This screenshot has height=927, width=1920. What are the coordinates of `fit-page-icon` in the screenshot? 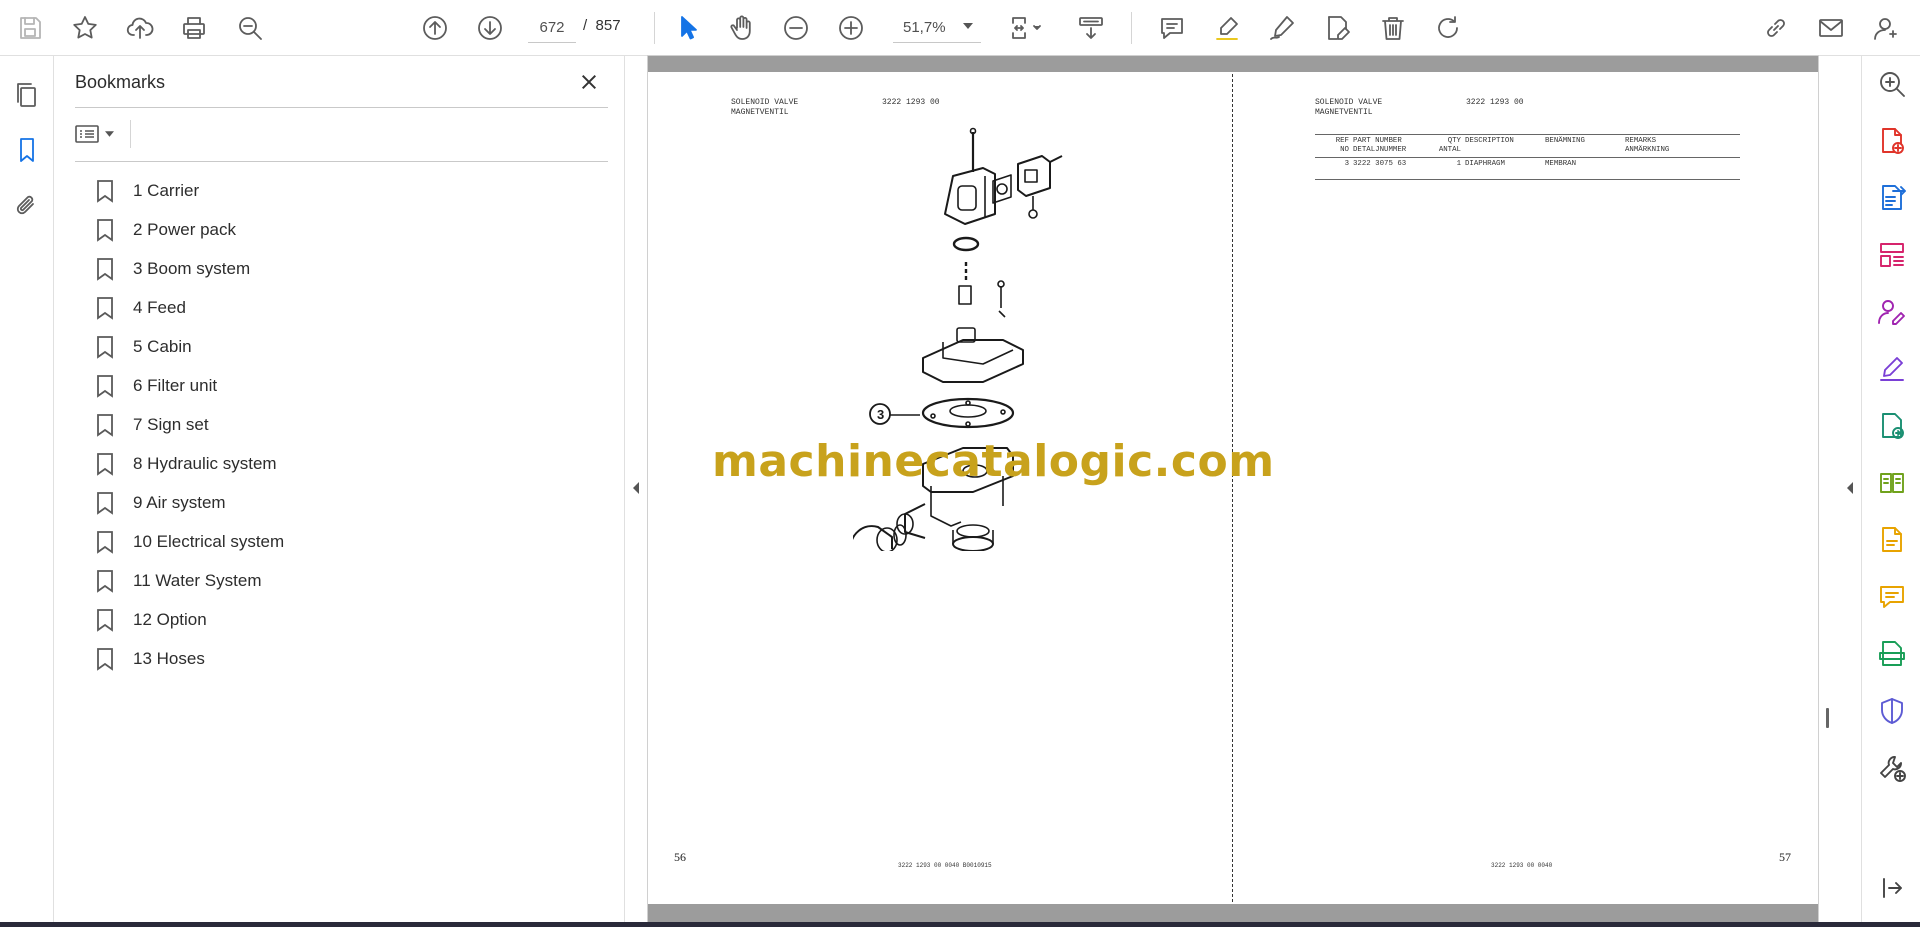 It's located at (1028, 28).